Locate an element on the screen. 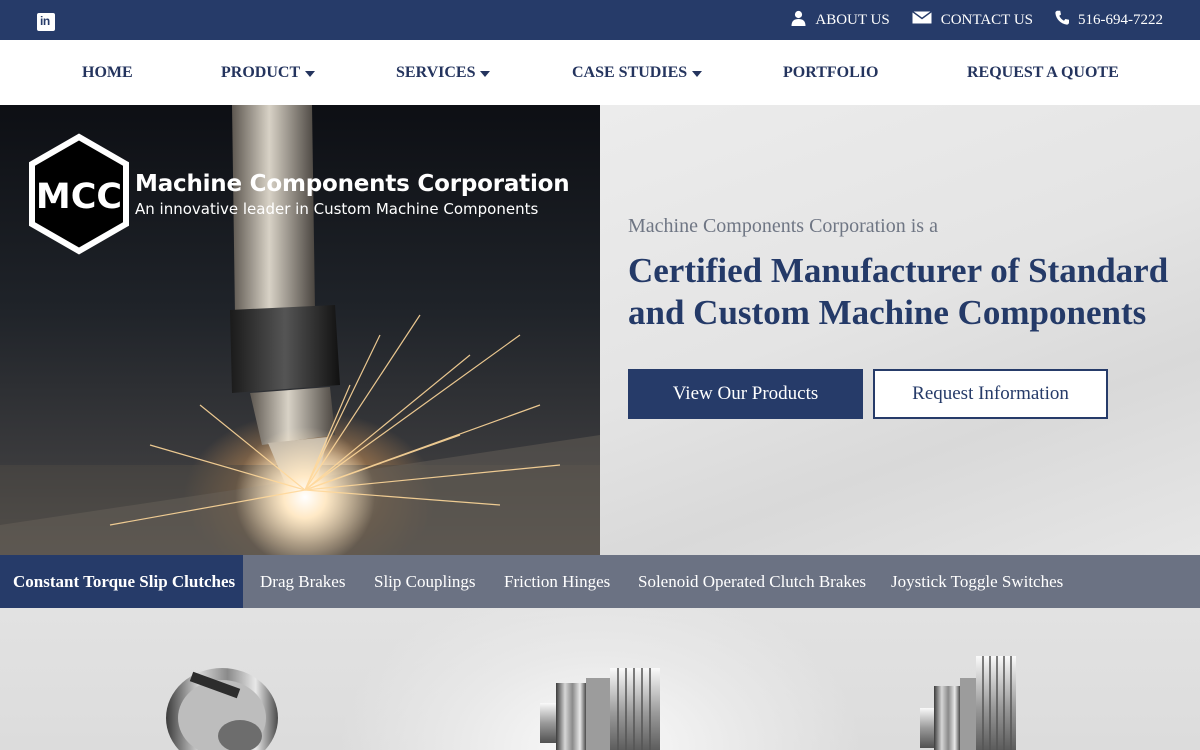  envelope-icon is located at coordinates (921, 19).